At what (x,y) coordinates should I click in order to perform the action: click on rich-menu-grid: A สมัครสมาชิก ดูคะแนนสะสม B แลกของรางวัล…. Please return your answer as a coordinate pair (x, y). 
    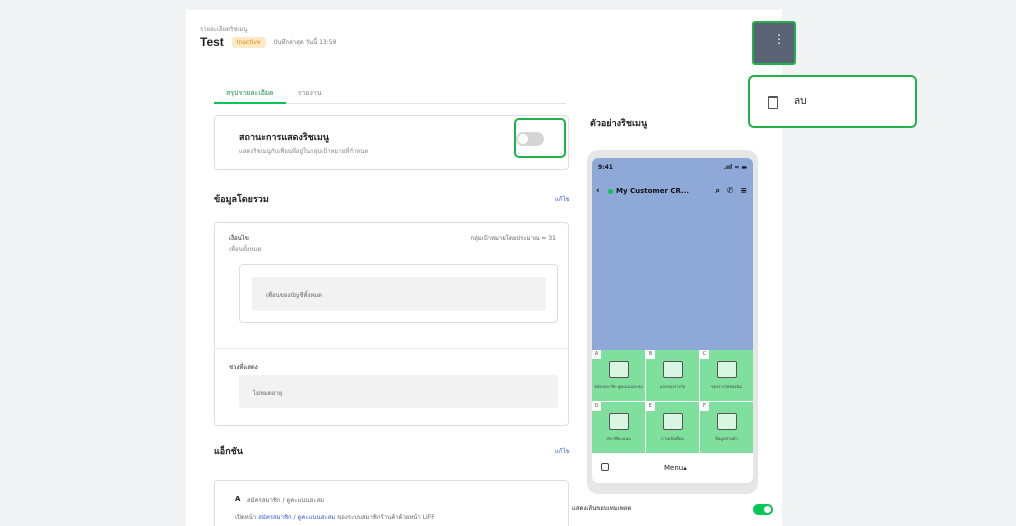
    Looking at the image, I should click on (672, 402).